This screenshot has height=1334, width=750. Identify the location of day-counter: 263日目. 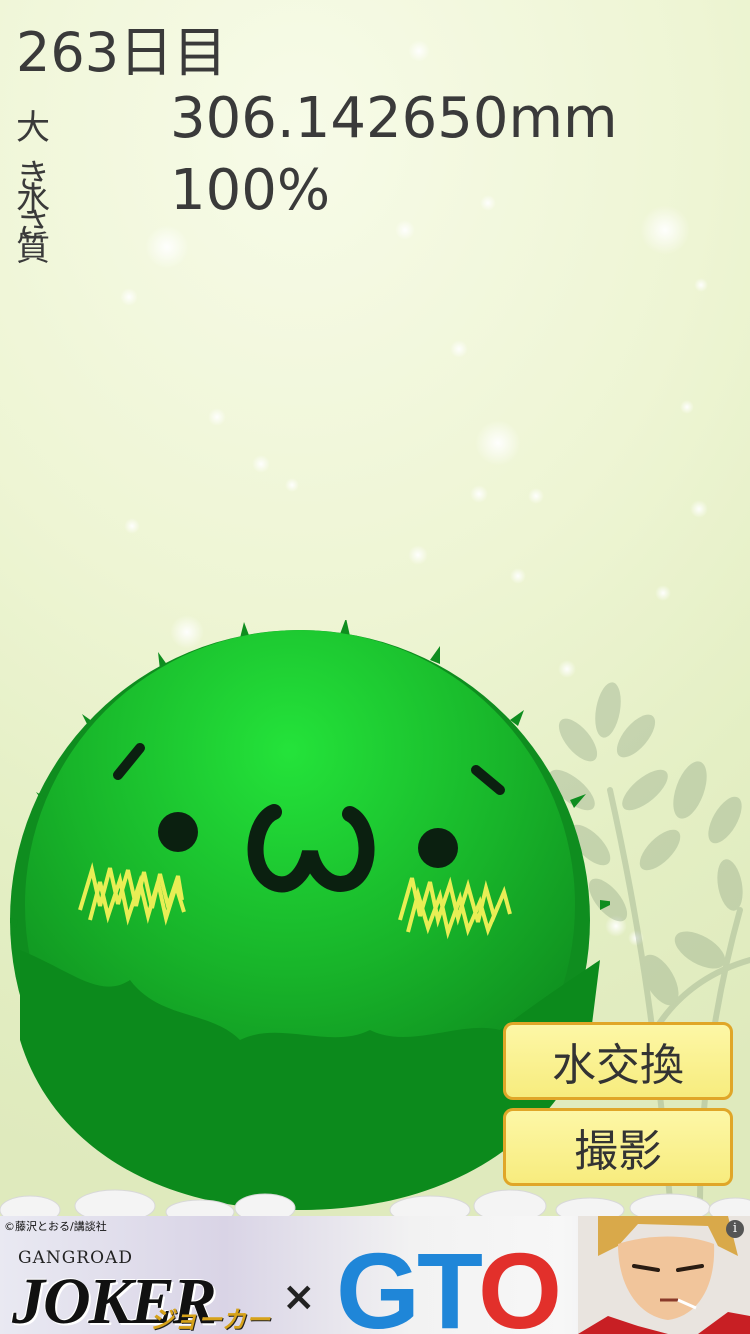
(122, 52).